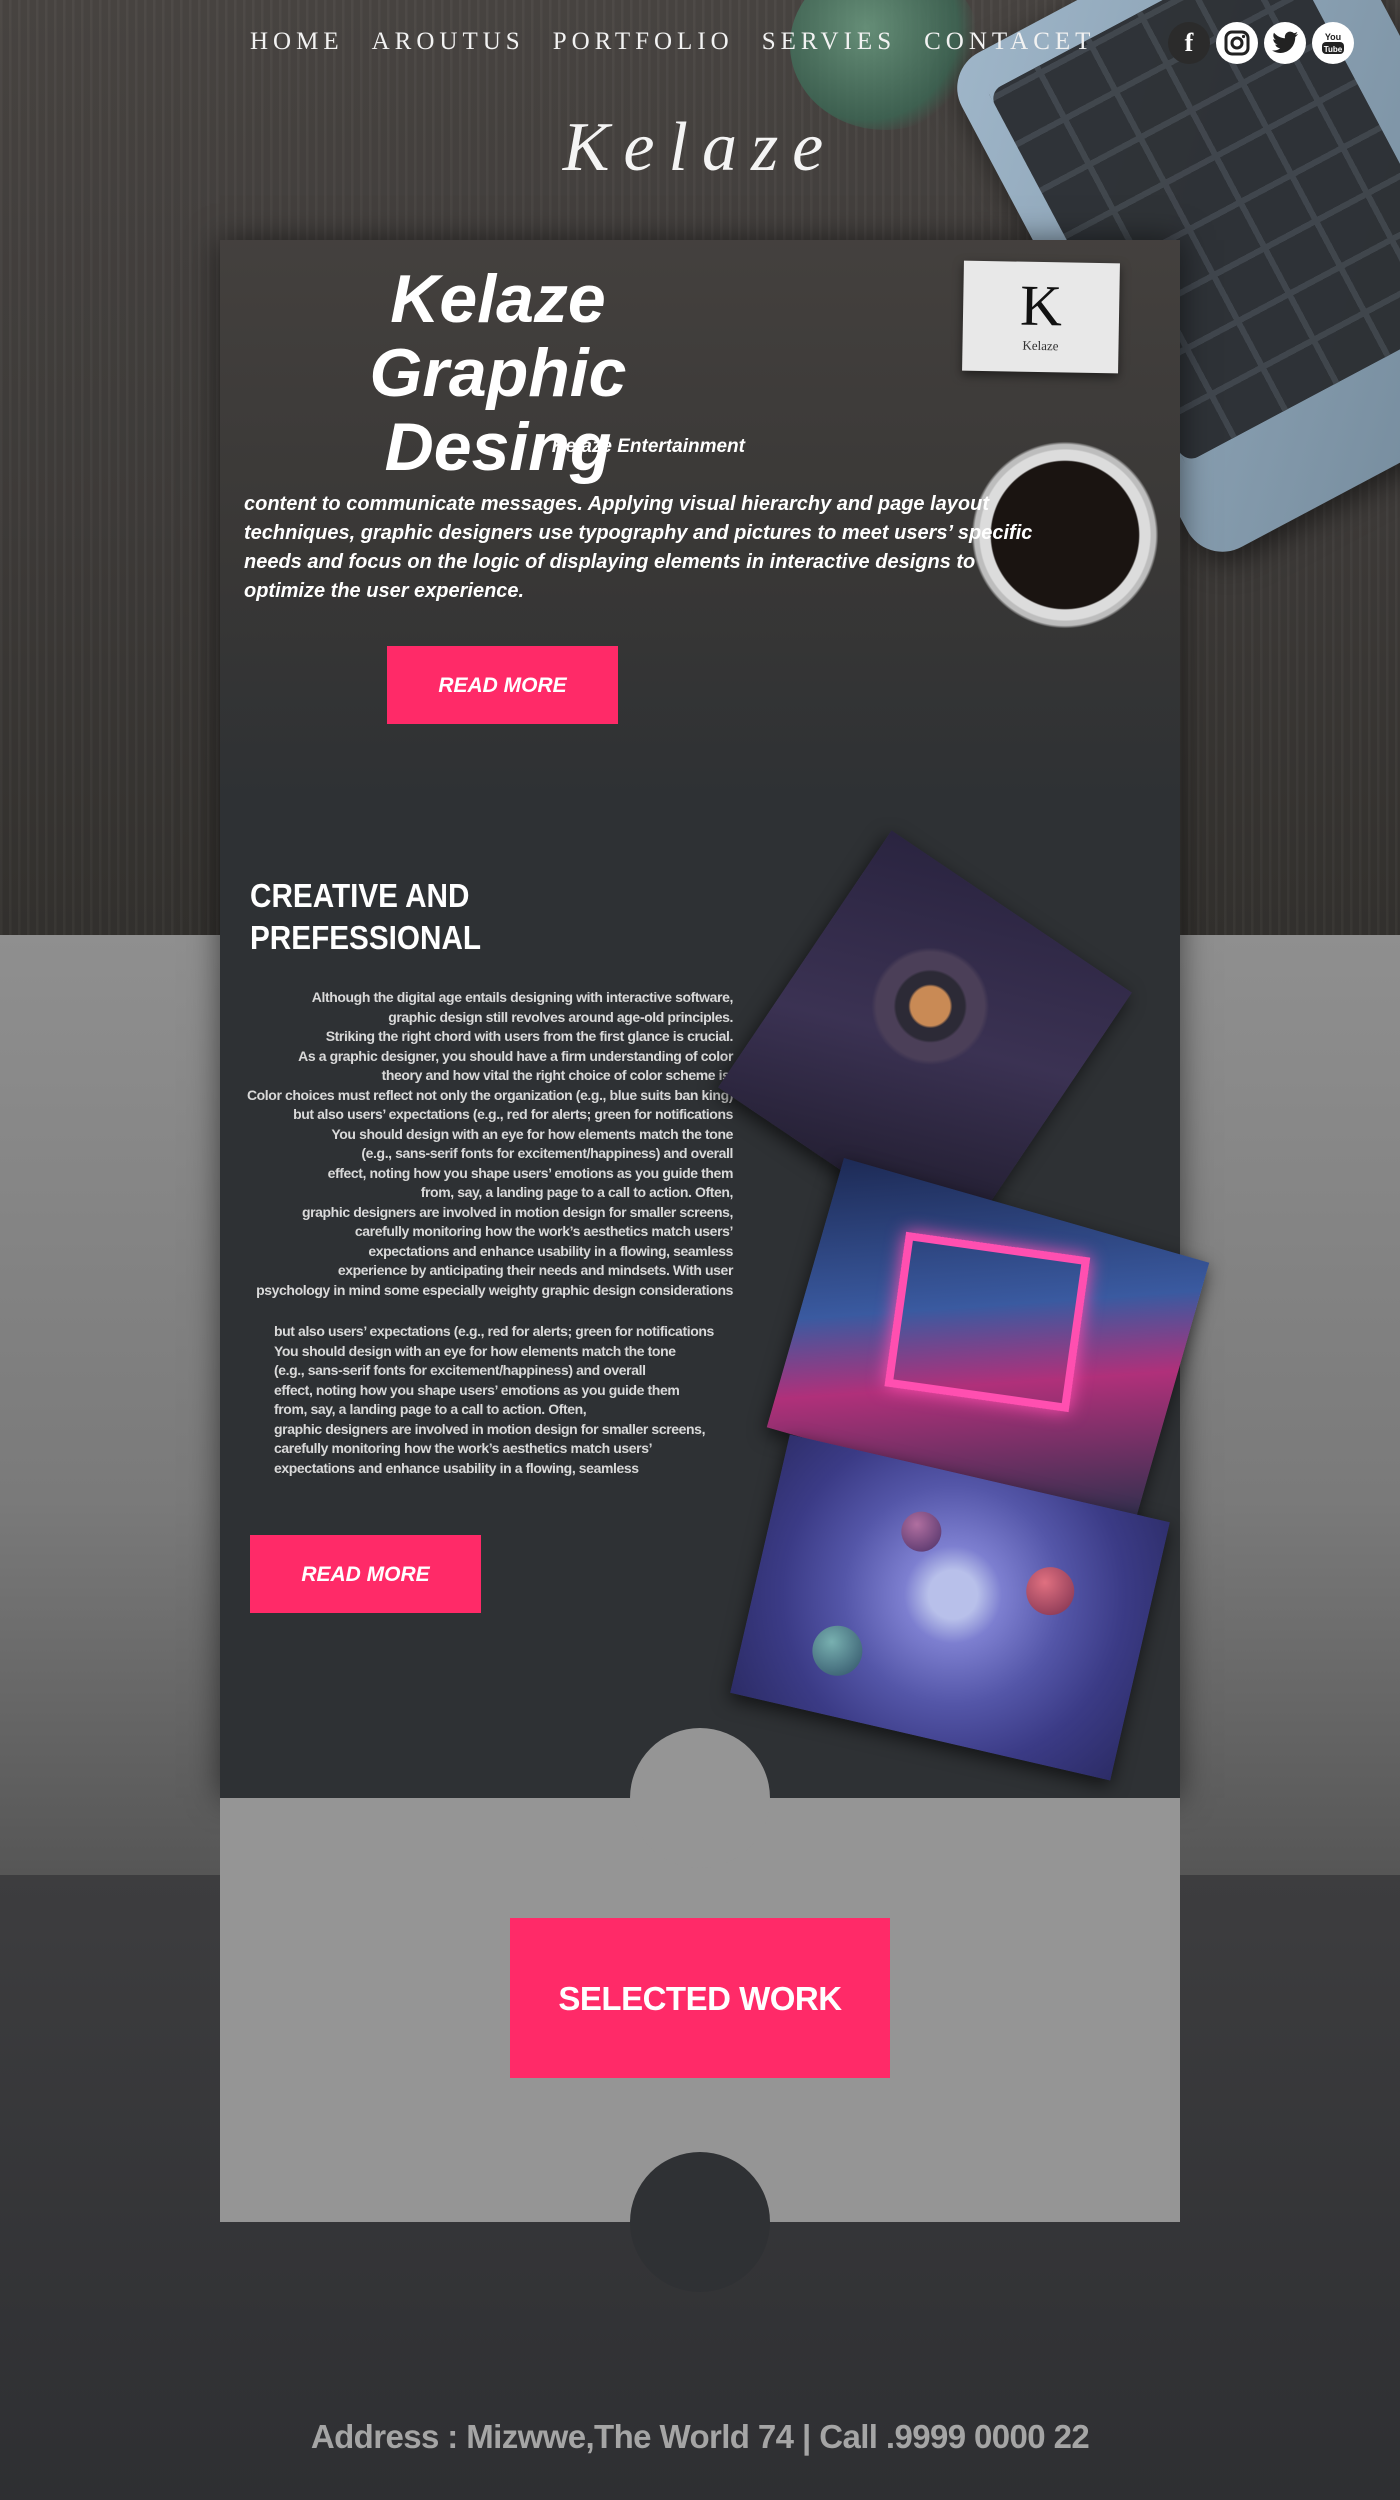 This screenshot has width=1400, height=2500. Describe the element at coordinates (1237, 43) in the screenshot. I see `instagram-icon` at that location.